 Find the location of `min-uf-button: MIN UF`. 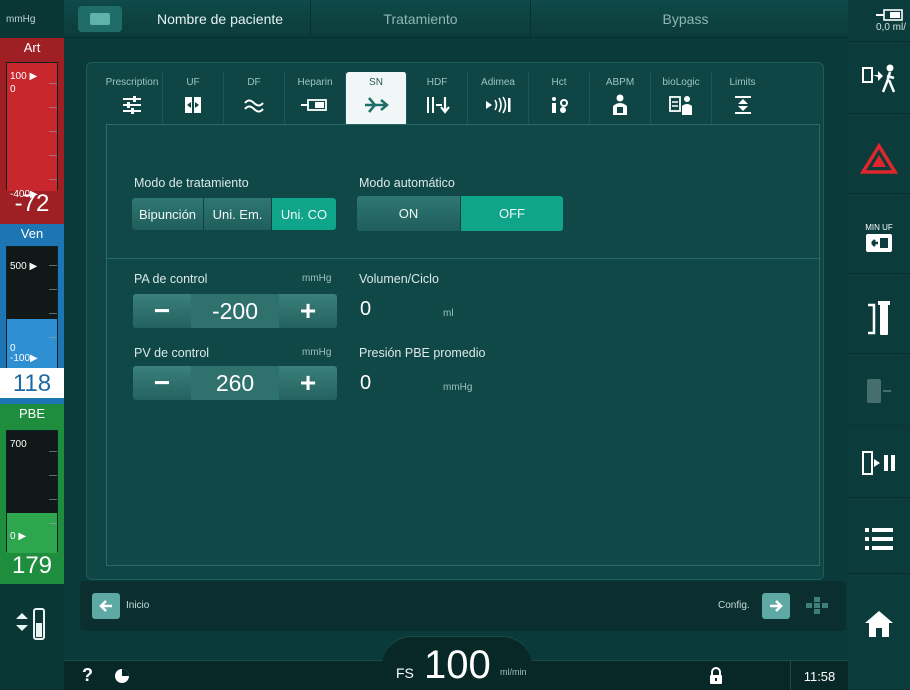

min-uf-button: MIN UF is located at coordinates (879, 239).